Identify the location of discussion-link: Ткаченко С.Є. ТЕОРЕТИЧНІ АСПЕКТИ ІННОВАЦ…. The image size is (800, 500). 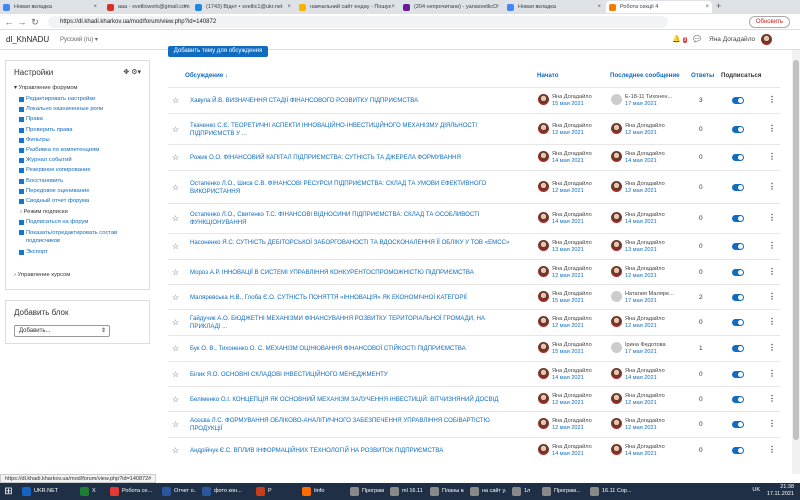
(352, 130).